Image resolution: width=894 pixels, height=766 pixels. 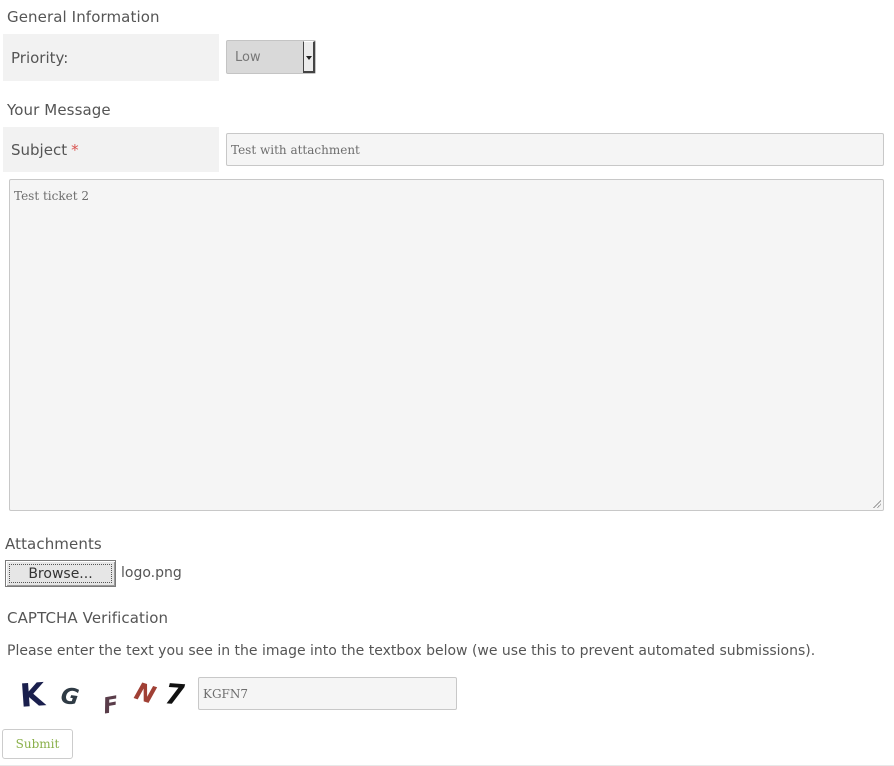 I want to click on chevron-down-icon, so click(x=309, y=58).